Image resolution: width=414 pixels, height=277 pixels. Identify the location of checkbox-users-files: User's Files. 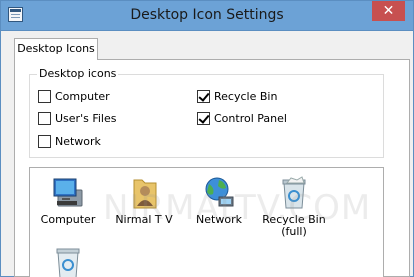
(77, 118).